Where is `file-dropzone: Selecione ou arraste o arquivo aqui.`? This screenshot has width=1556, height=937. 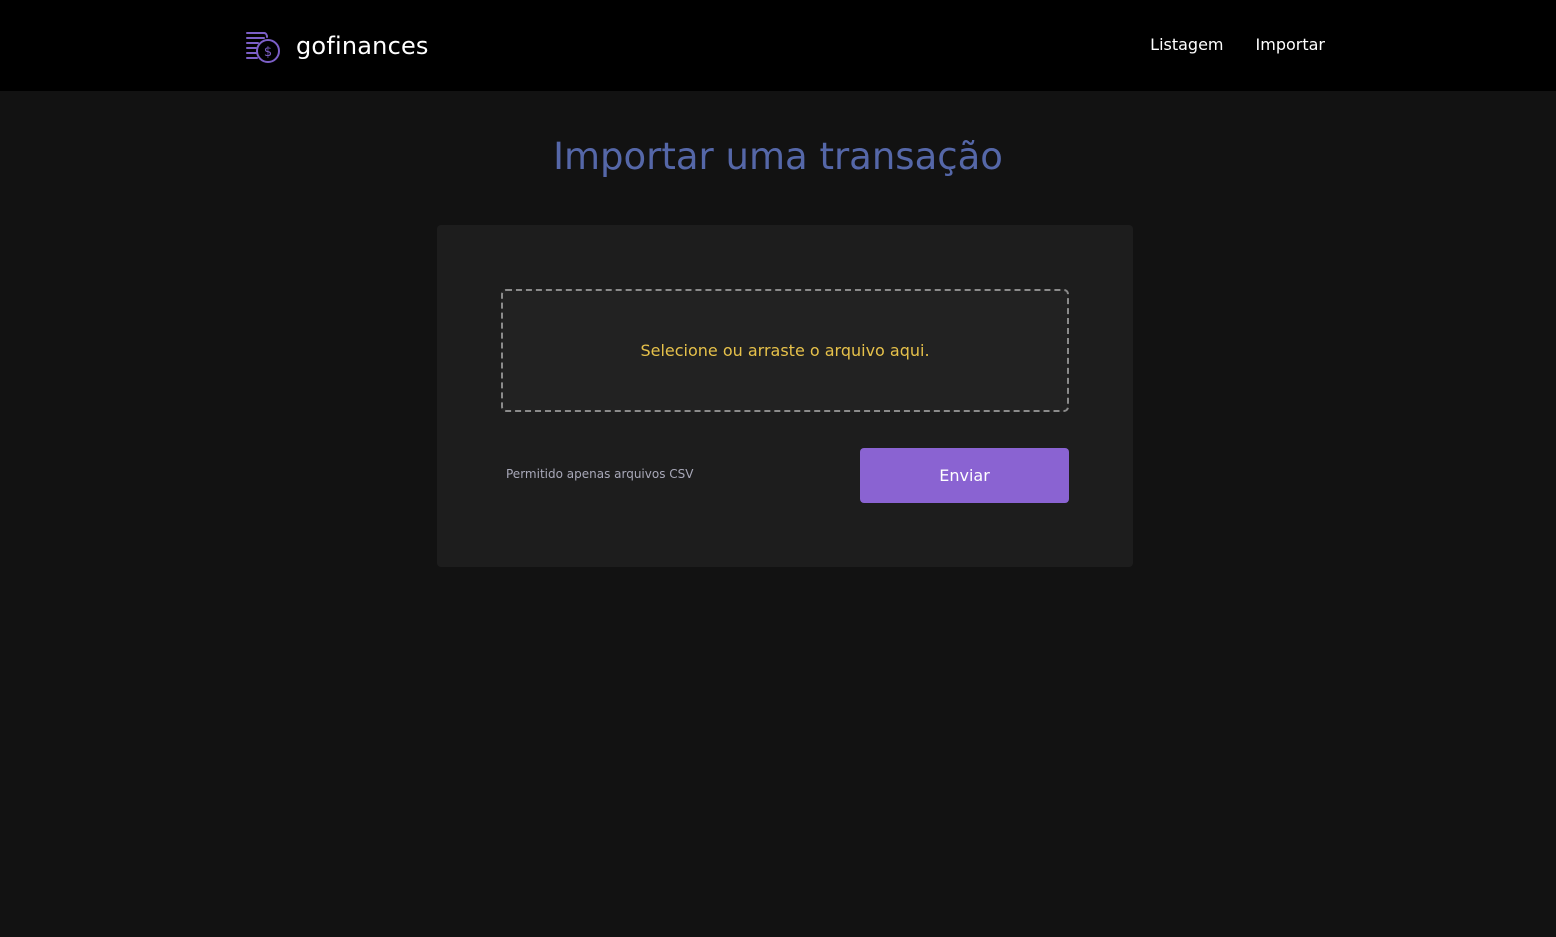 file-dropzone: Selecione ou arraste o arquivo aqui. is located at coordinates (785, 350).